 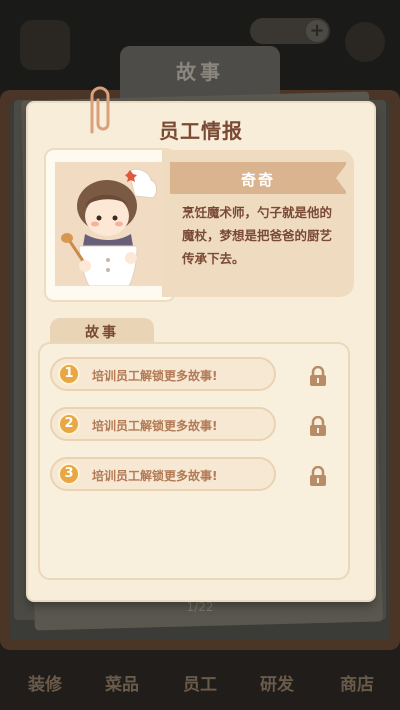 I want to click on chef-avatar-icon, so click(x=111, y=224).